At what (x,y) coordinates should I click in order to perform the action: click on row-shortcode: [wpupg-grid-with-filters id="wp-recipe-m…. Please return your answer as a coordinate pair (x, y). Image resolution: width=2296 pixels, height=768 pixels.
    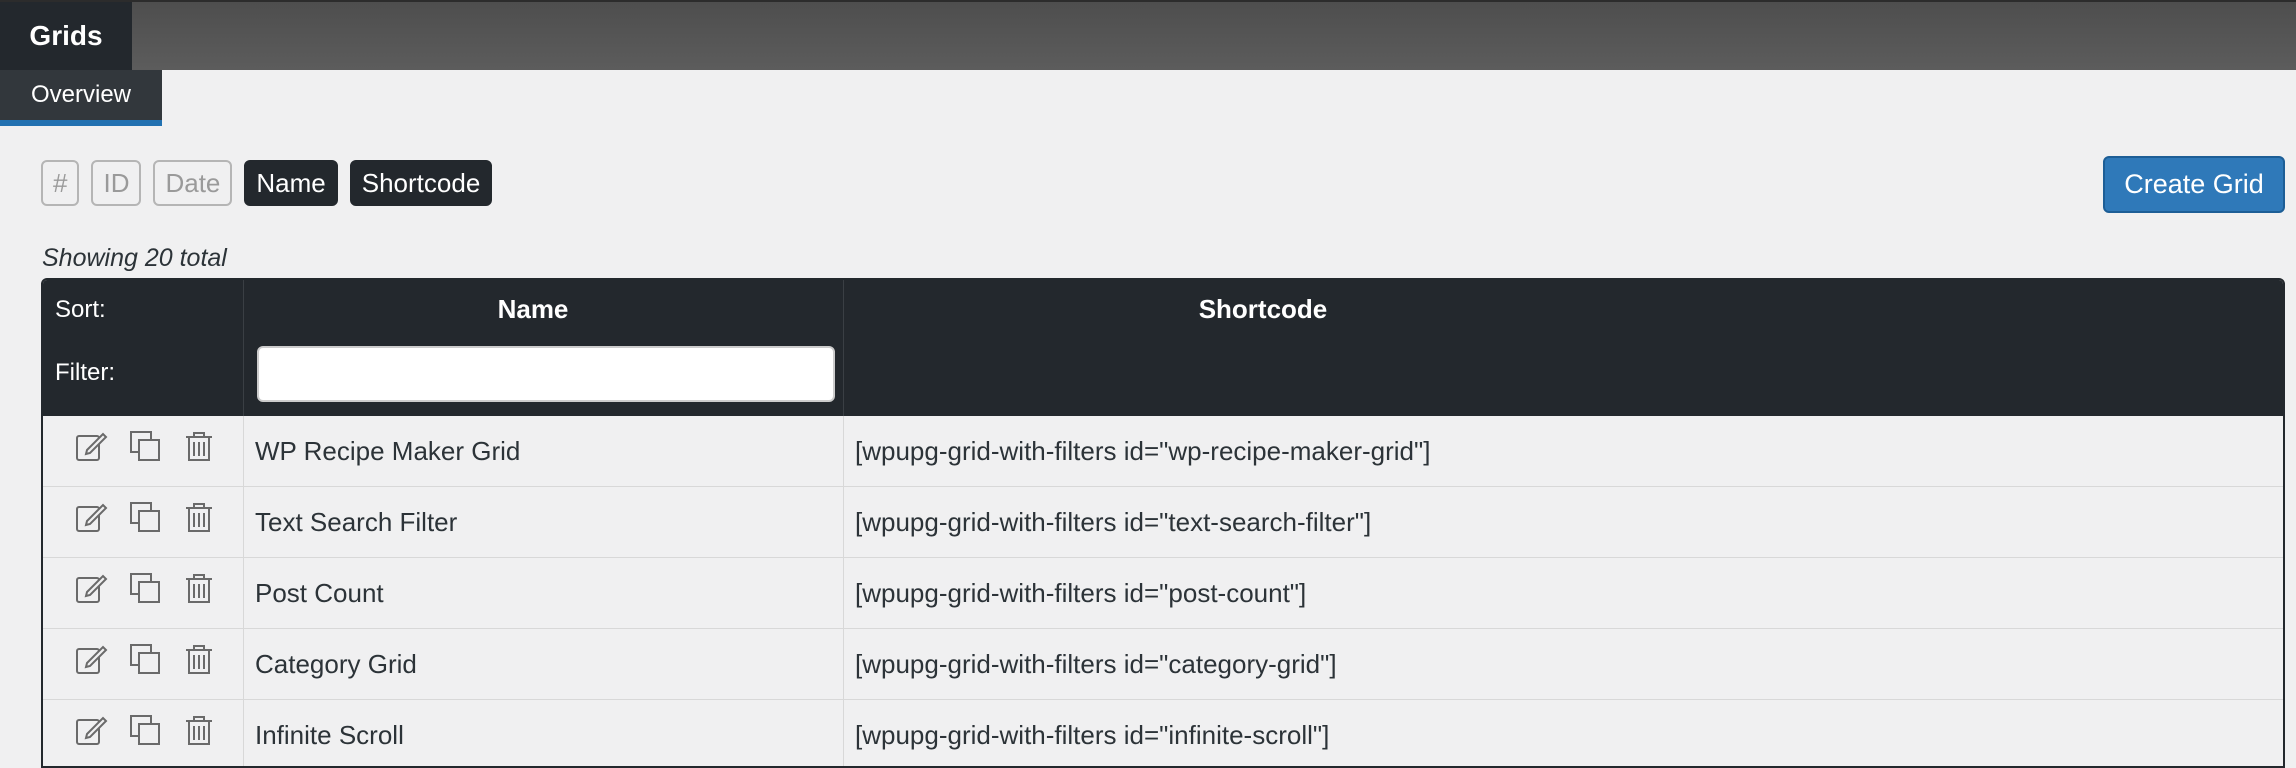
    Looking at the image, I should click on (1143, 451).